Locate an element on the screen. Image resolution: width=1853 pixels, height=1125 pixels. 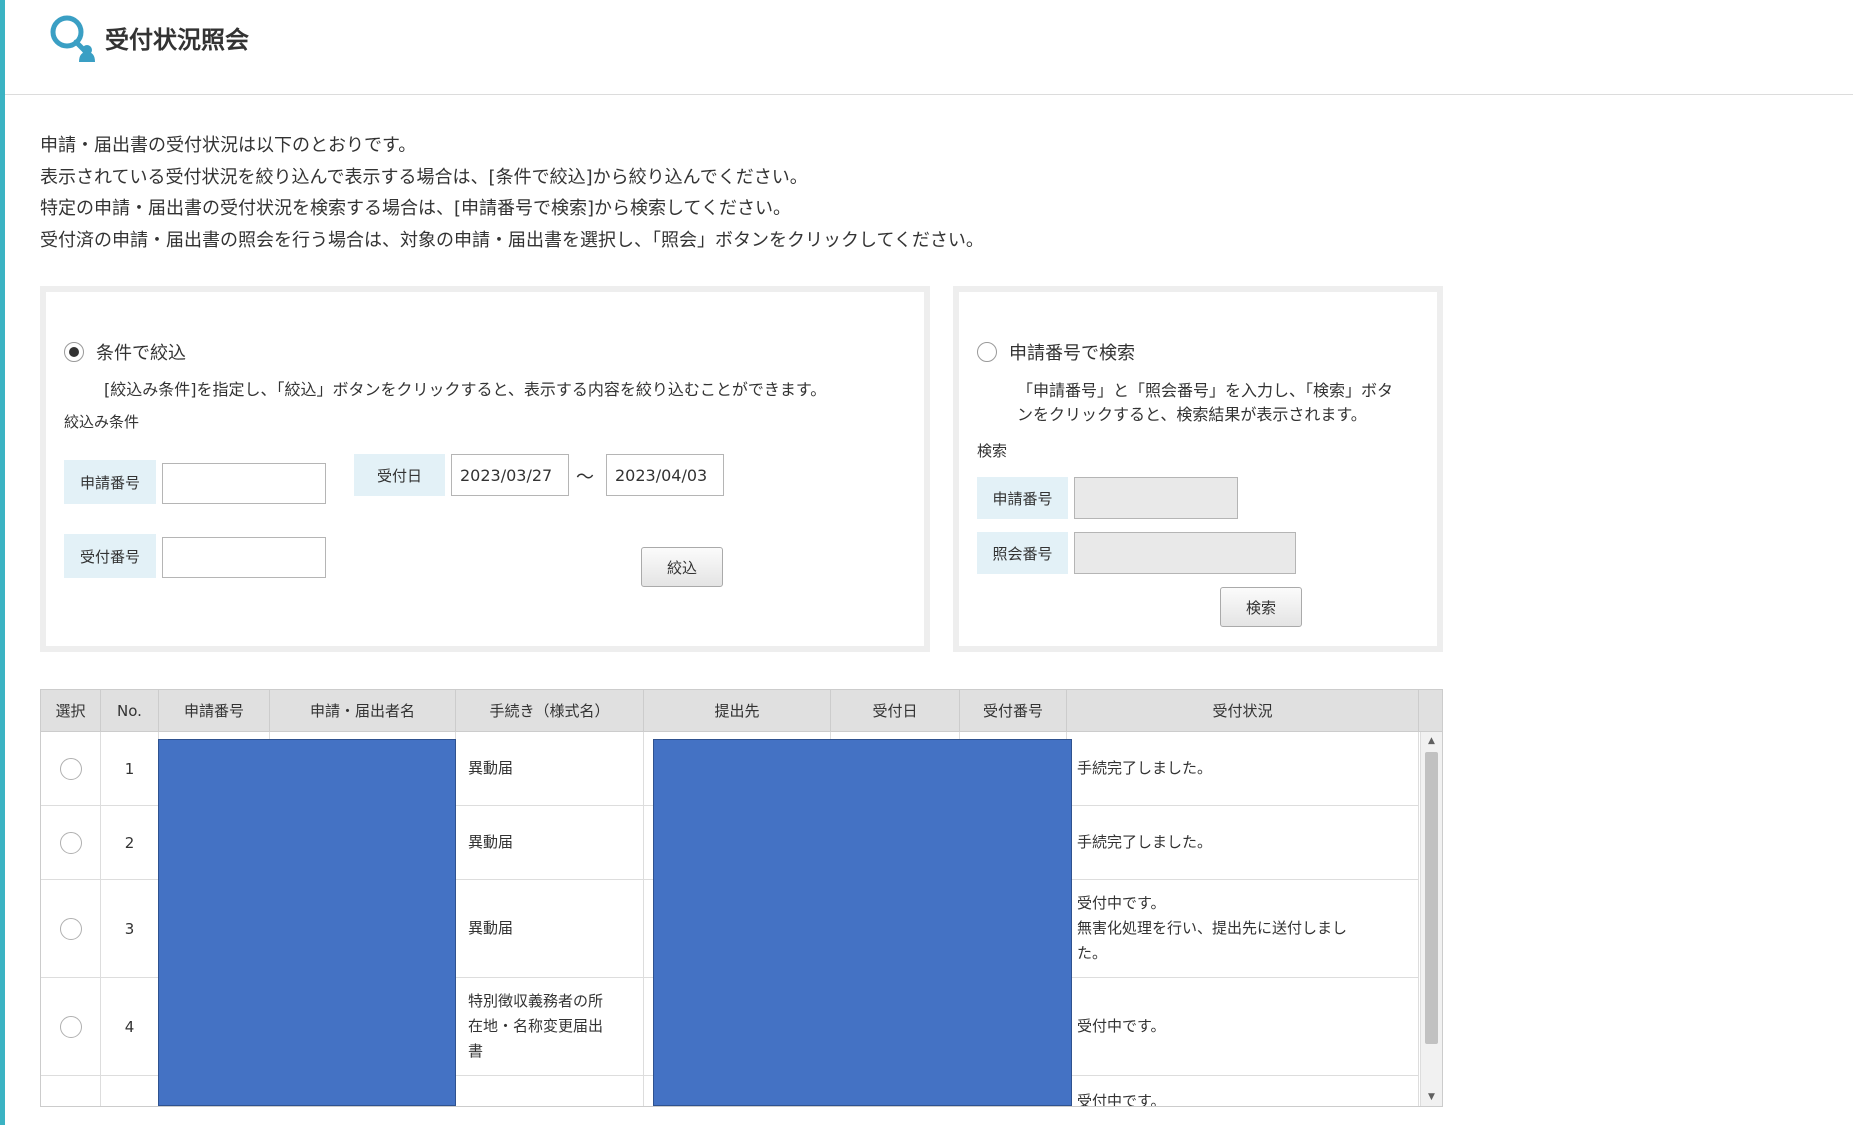
header-status: 受付状況 is located at coordinates (1243, 710).